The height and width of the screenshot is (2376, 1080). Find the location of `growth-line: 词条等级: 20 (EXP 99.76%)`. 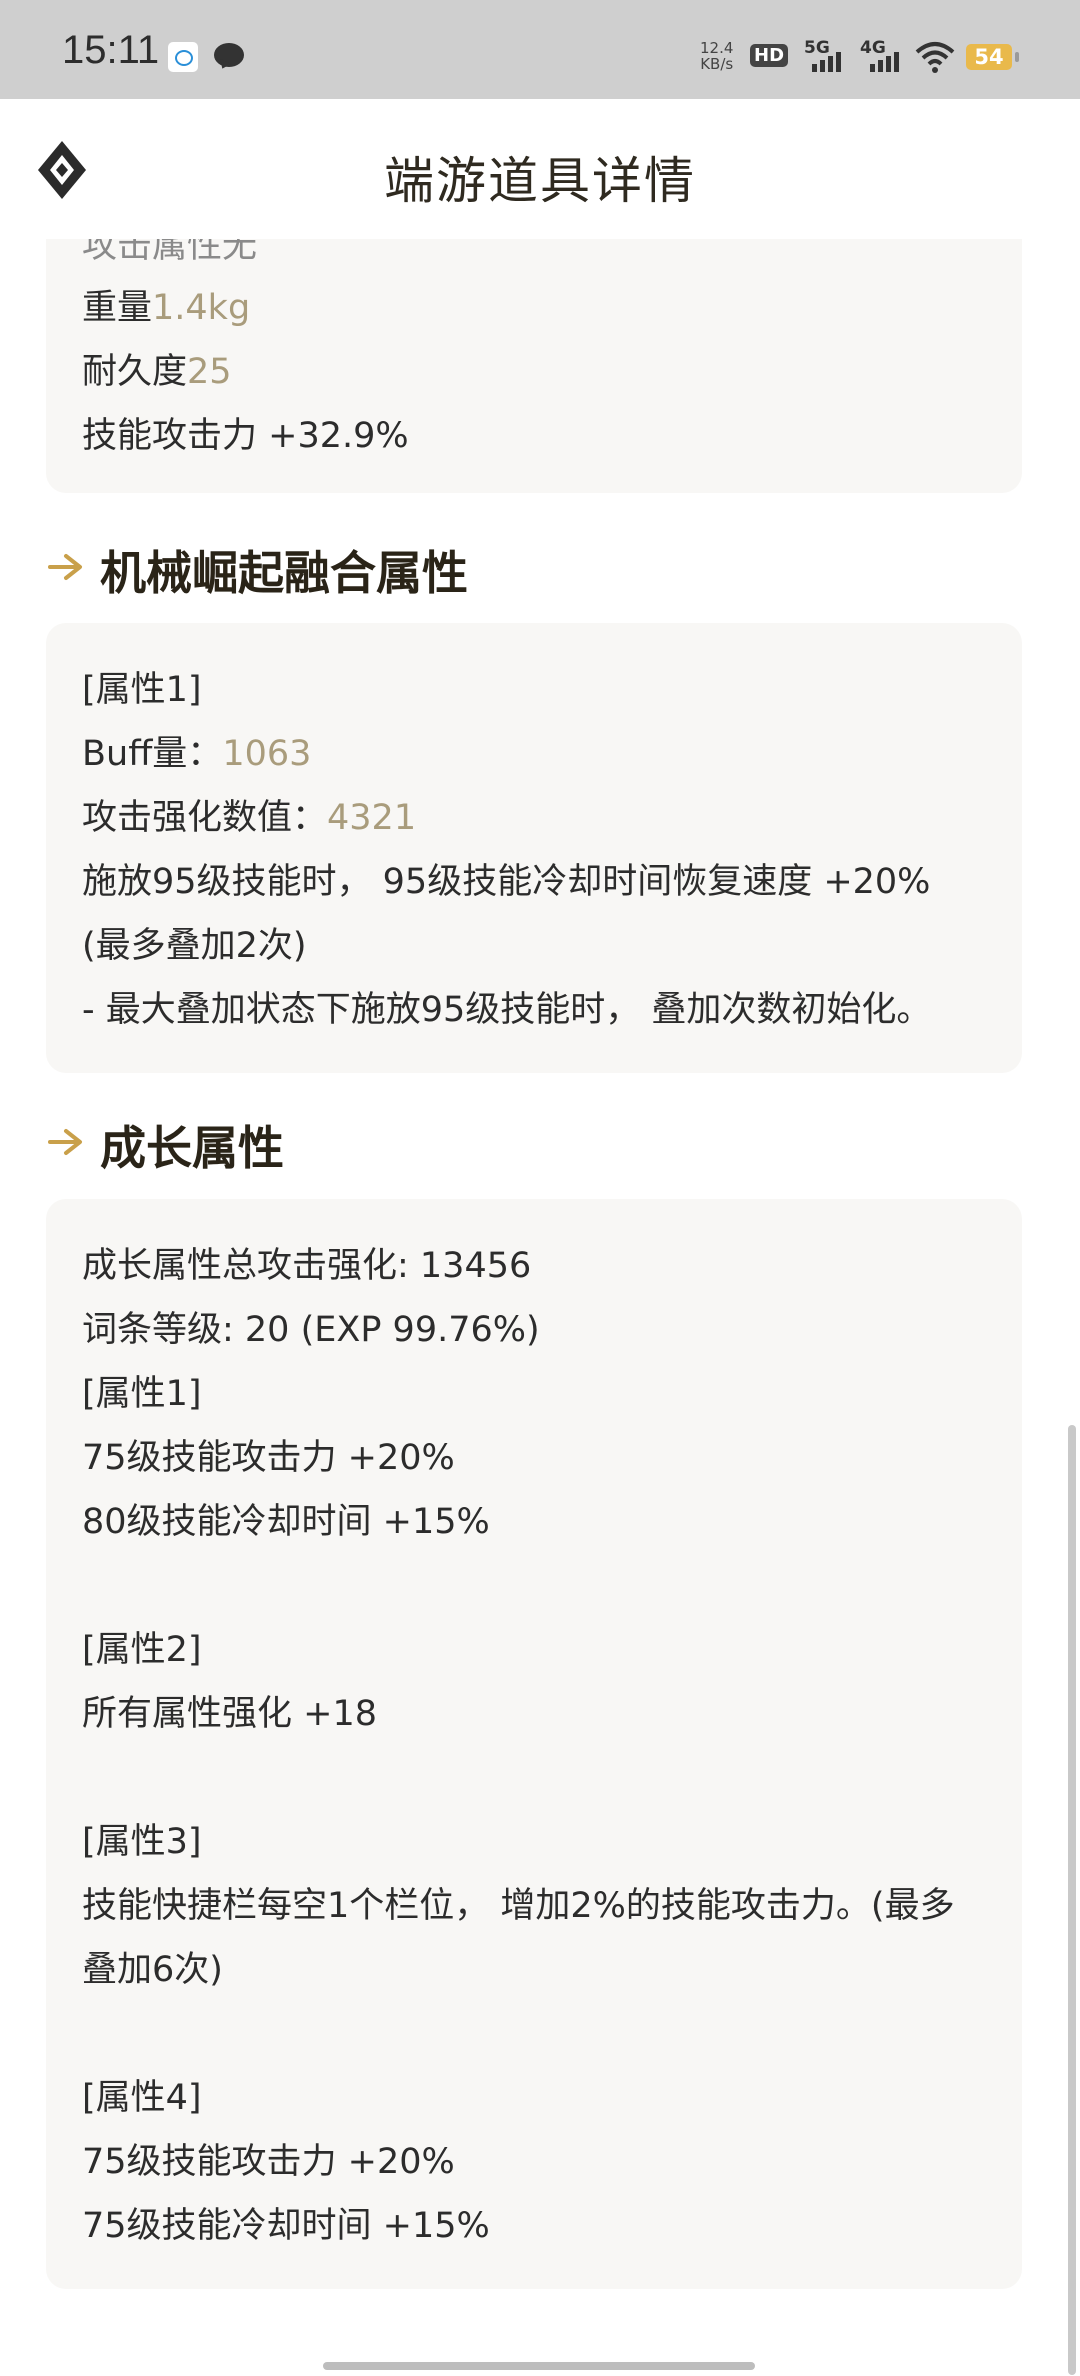

growth-line: 词条等级: 20 (EXP 99.76%) is located at coordinates (311, 1330).